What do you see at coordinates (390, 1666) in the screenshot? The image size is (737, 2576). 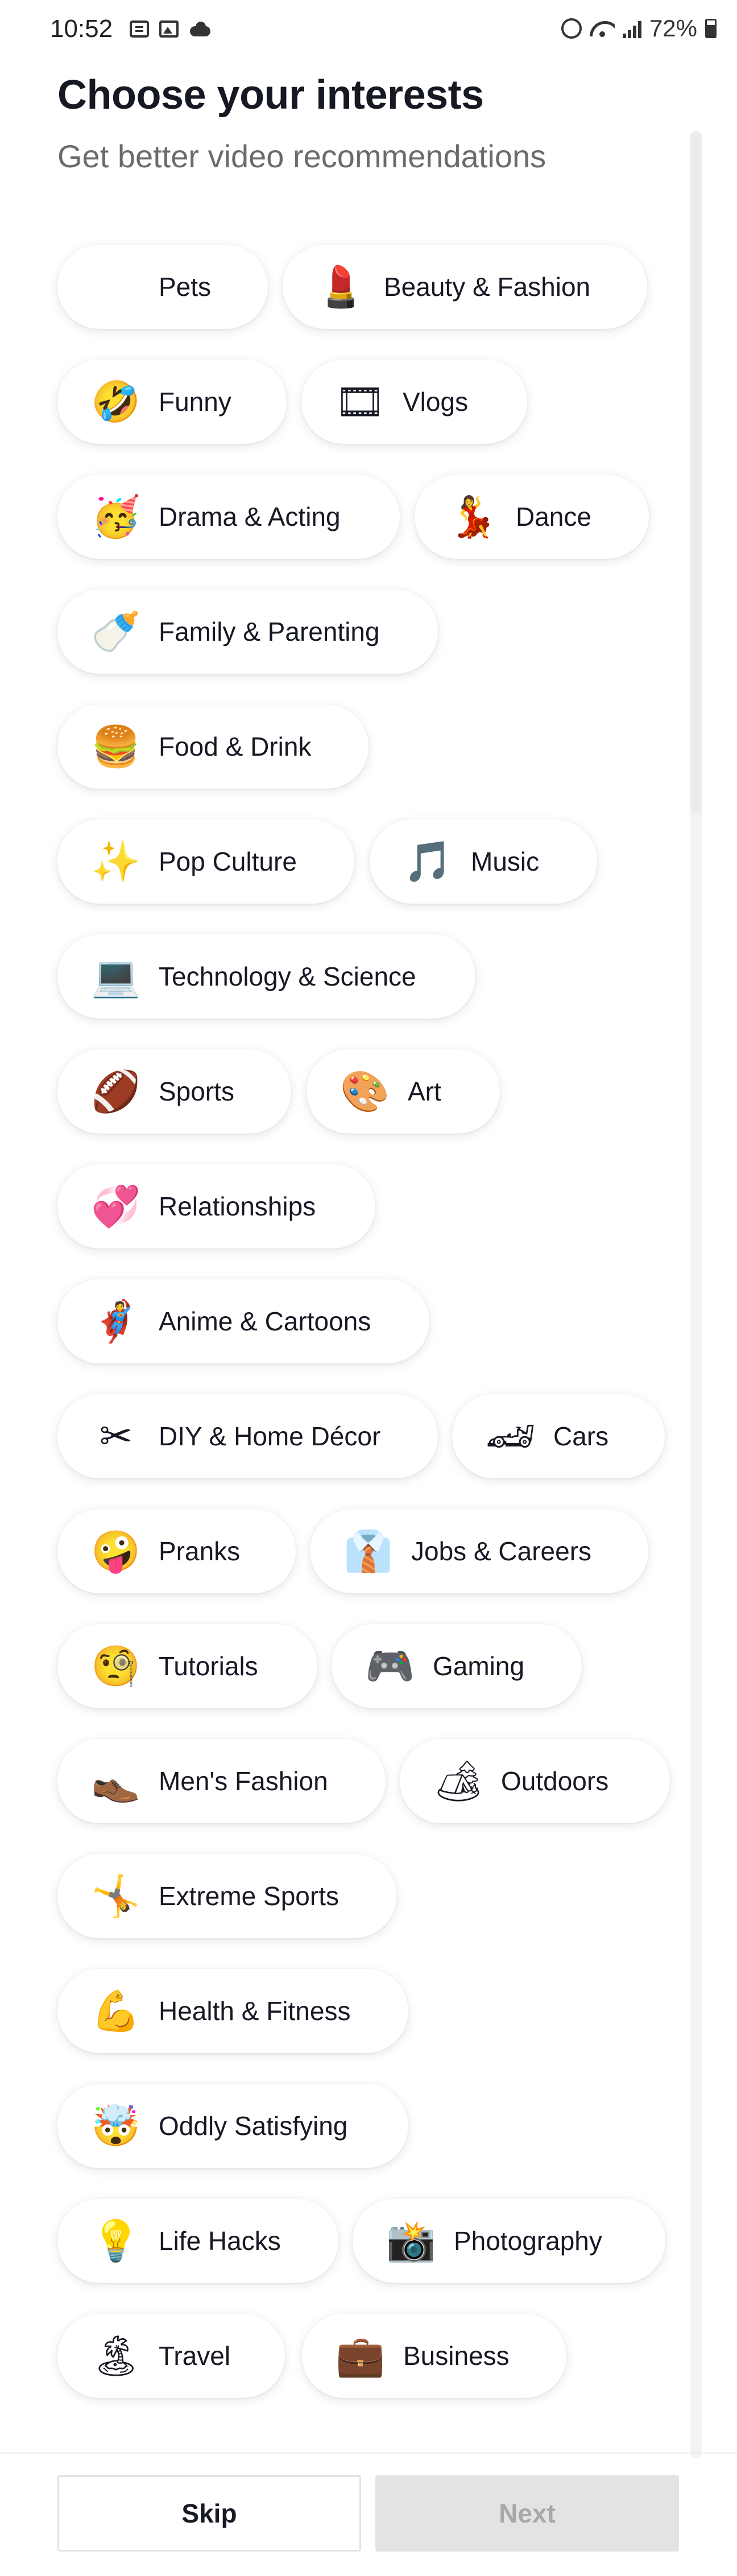 I see `game-controller-icon: 🎮` at bounding box center [390, 1666].